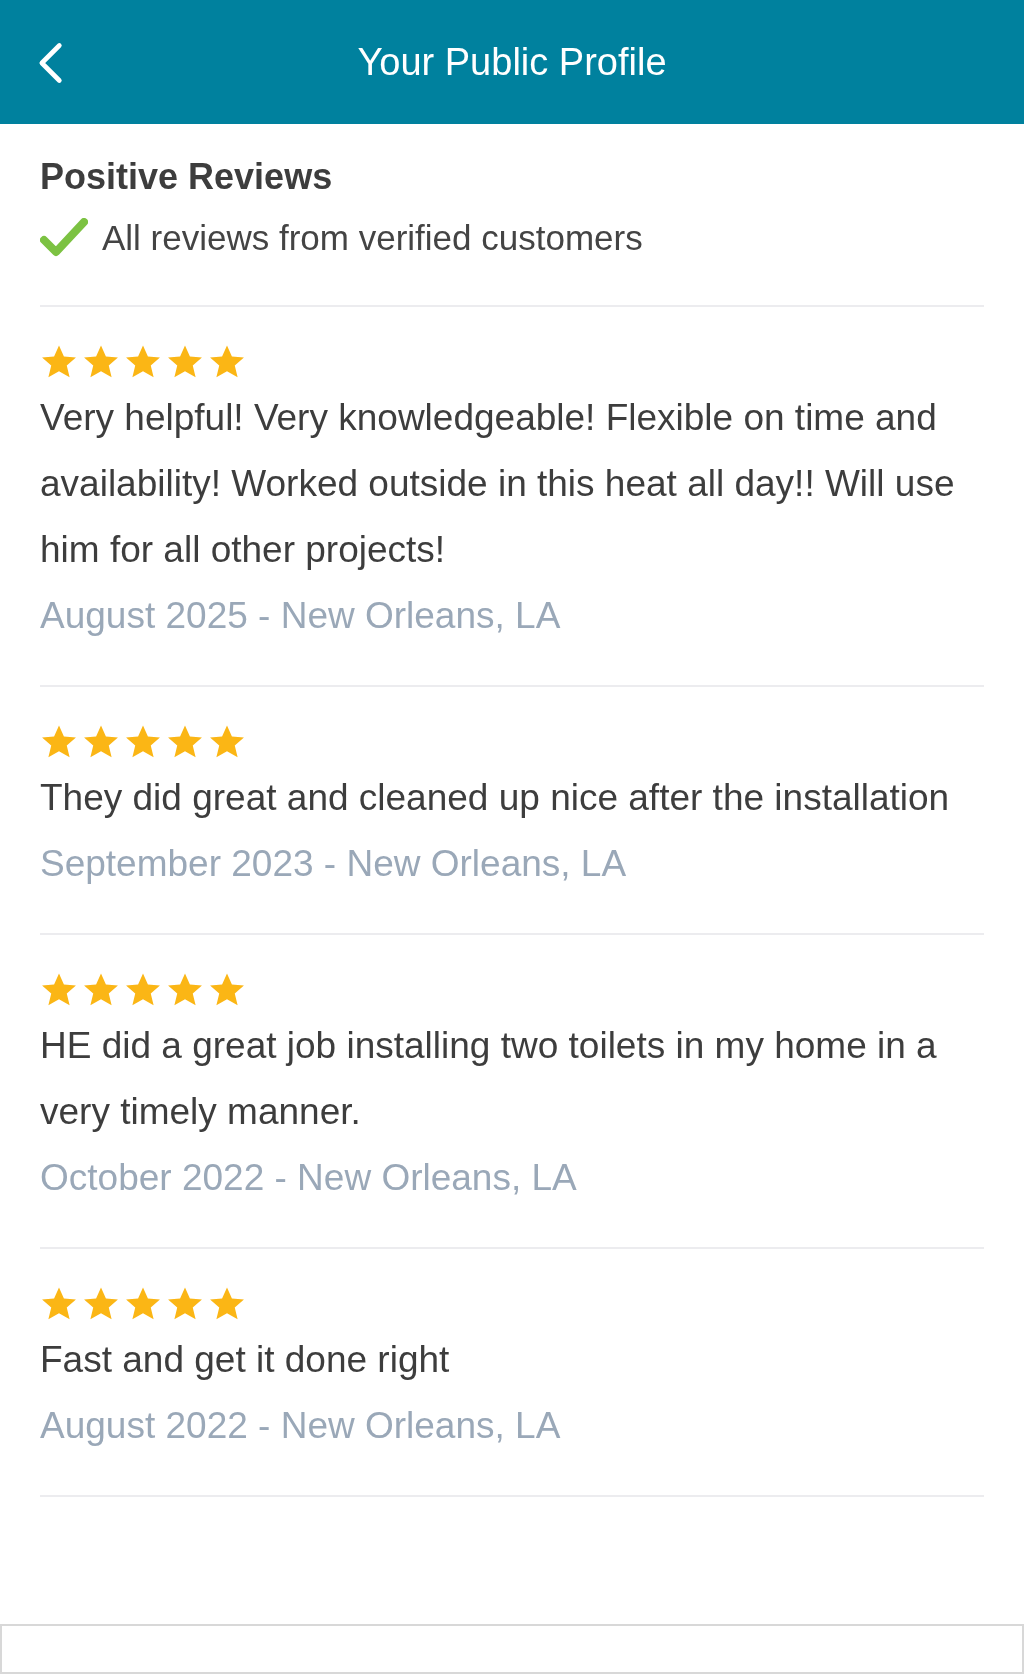 Image resolution: width=1024 pixels, height=1674 pixels. Describe the element at coordinates (245, 1359) in the screenshot. I see `review-text: Fast and get it done right` at that location.